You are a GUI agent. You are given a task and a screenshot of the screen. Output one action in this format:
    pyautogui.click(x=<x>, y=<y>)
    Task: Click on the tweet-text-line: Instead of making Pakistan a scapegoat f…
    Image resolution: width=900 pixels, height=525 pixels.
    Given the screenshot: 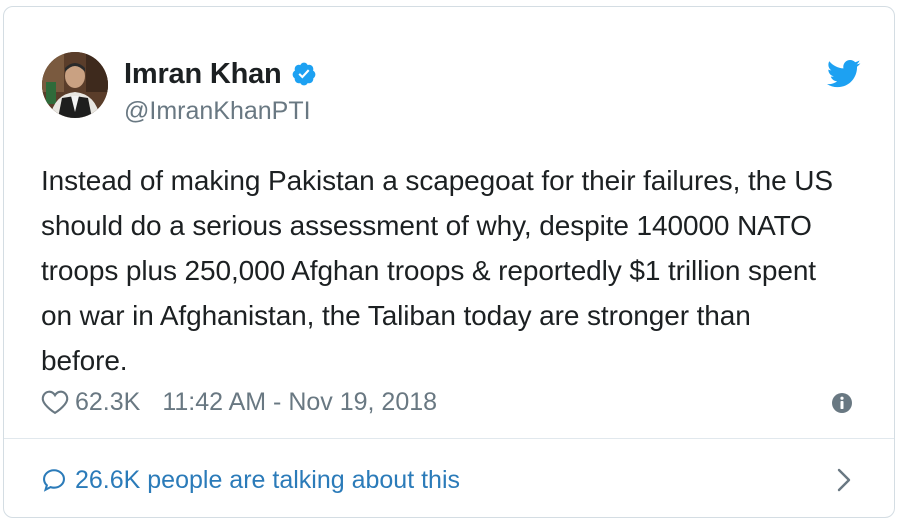 What is the action you would take?
    pyautogui.click(x=437, y=180)
    